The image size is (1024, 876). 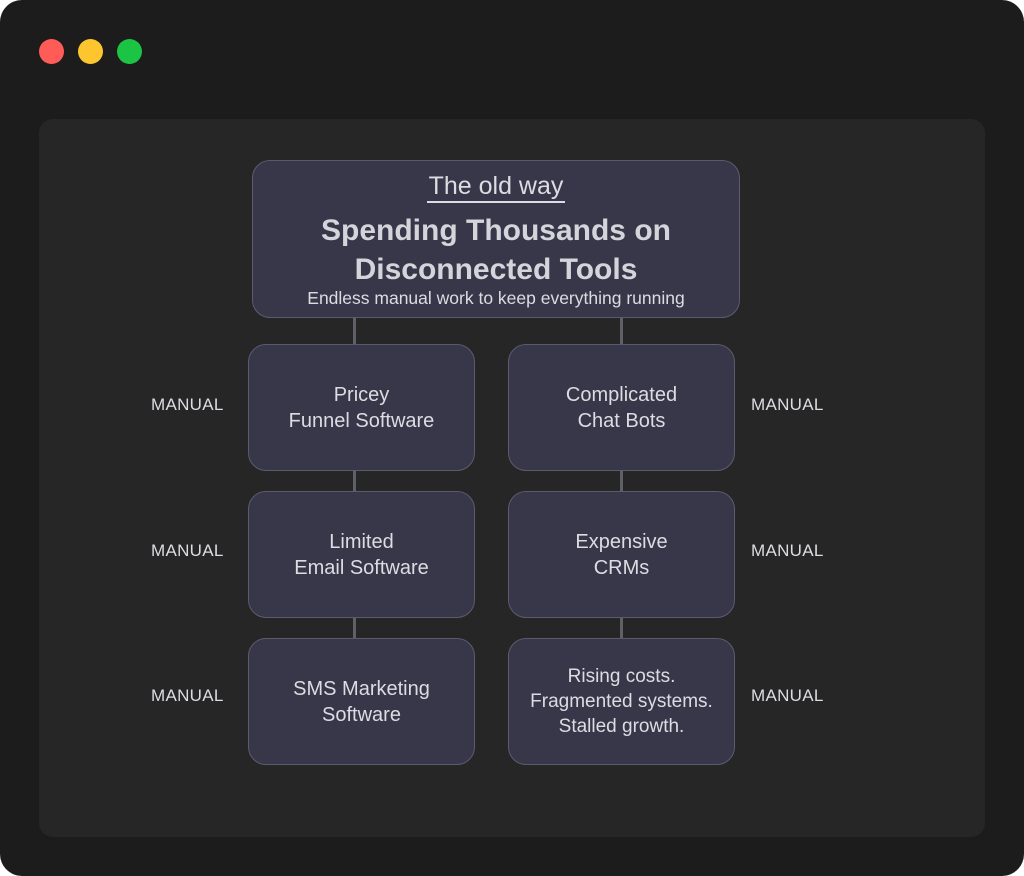 What do you see at coordinates (787, 550) in the screenshot?
I see `manual-tag-right-2: MANUAL` at bounding box center [787, 550].